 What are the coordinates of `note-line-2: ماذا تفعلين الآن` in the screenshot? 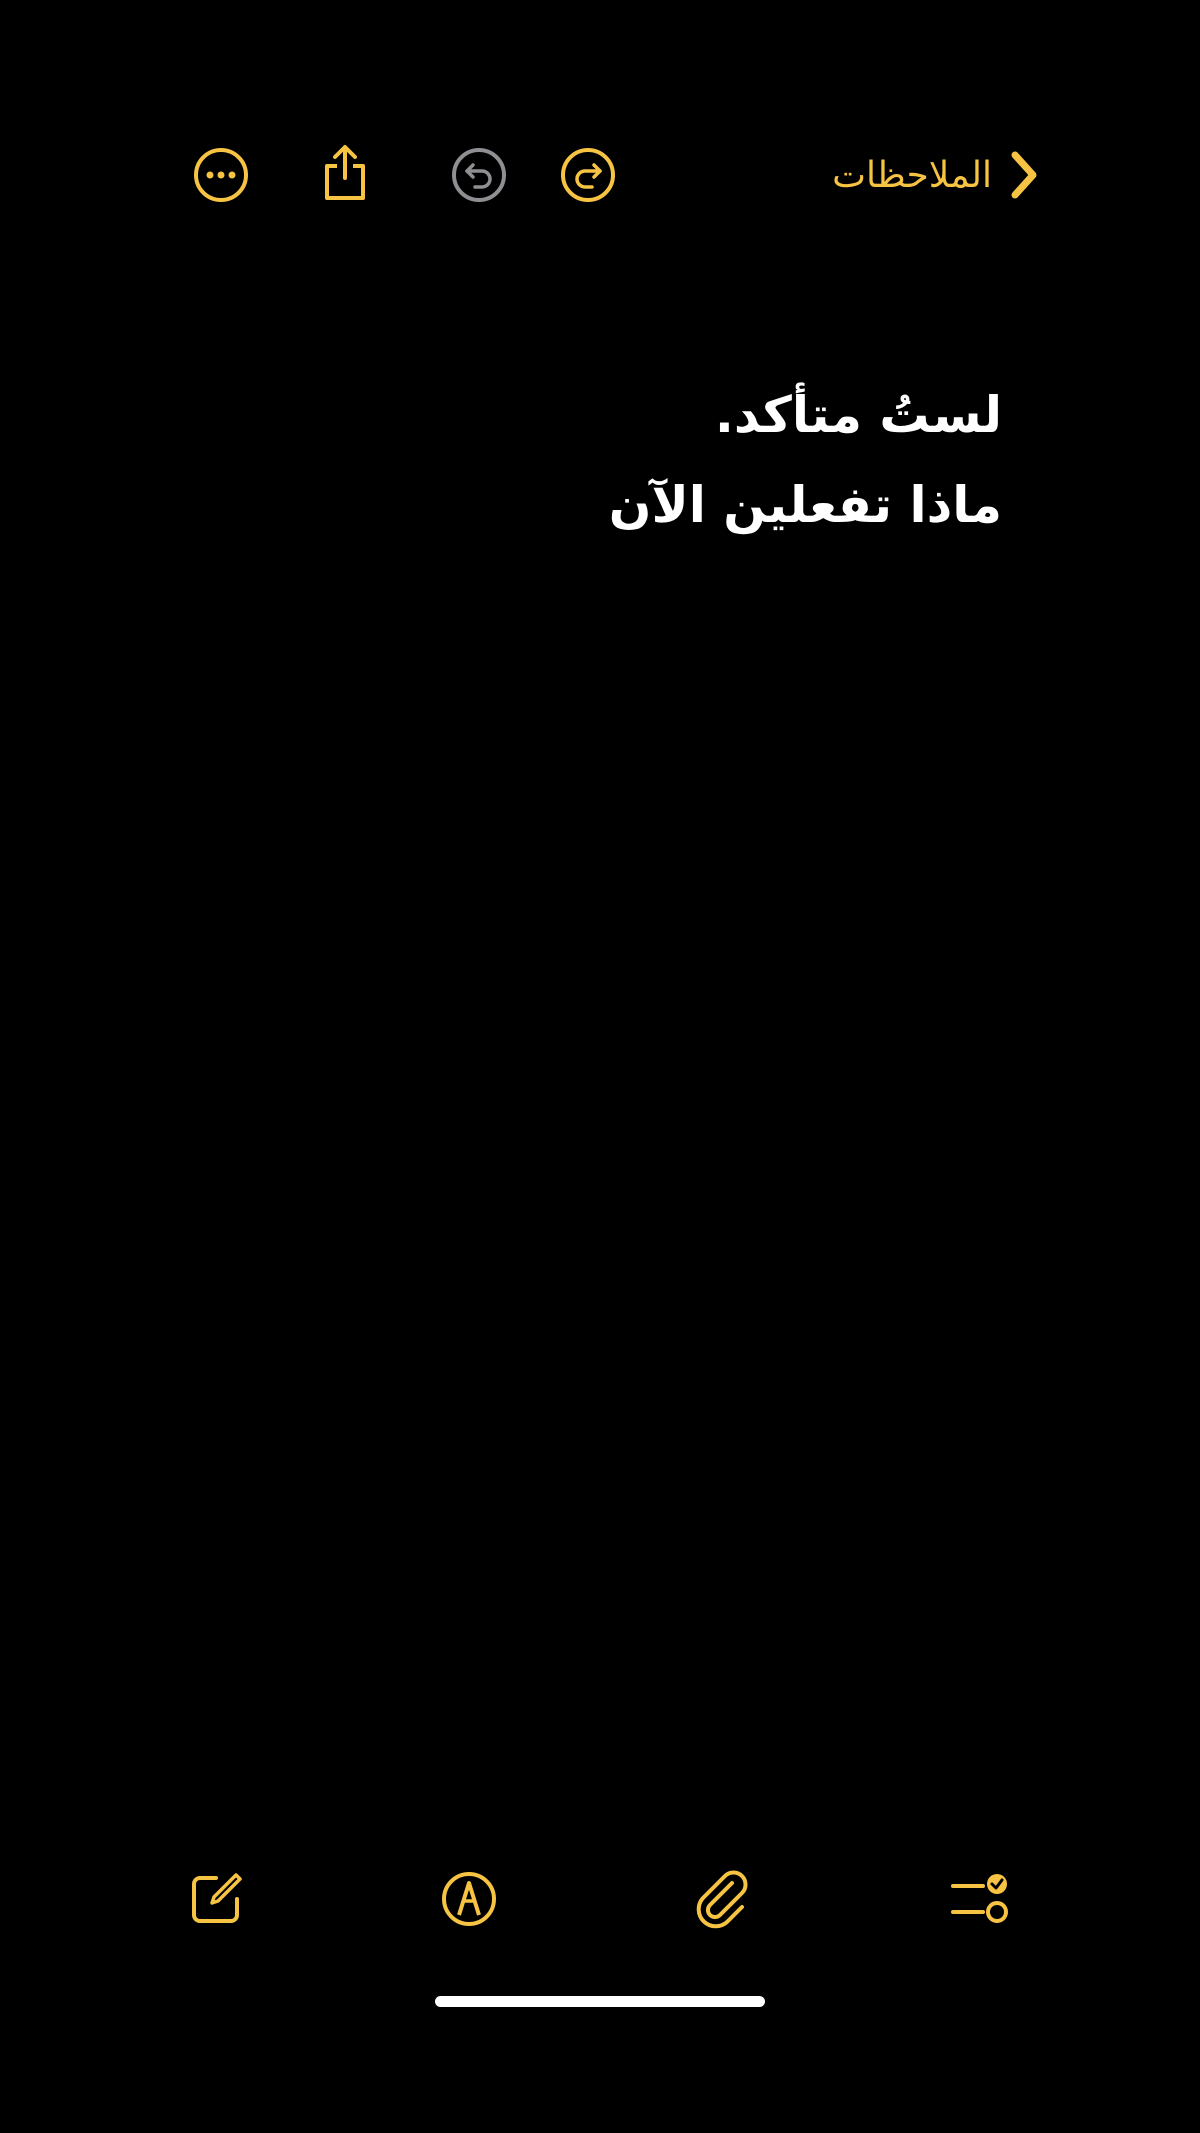 It's located at (805, 505).